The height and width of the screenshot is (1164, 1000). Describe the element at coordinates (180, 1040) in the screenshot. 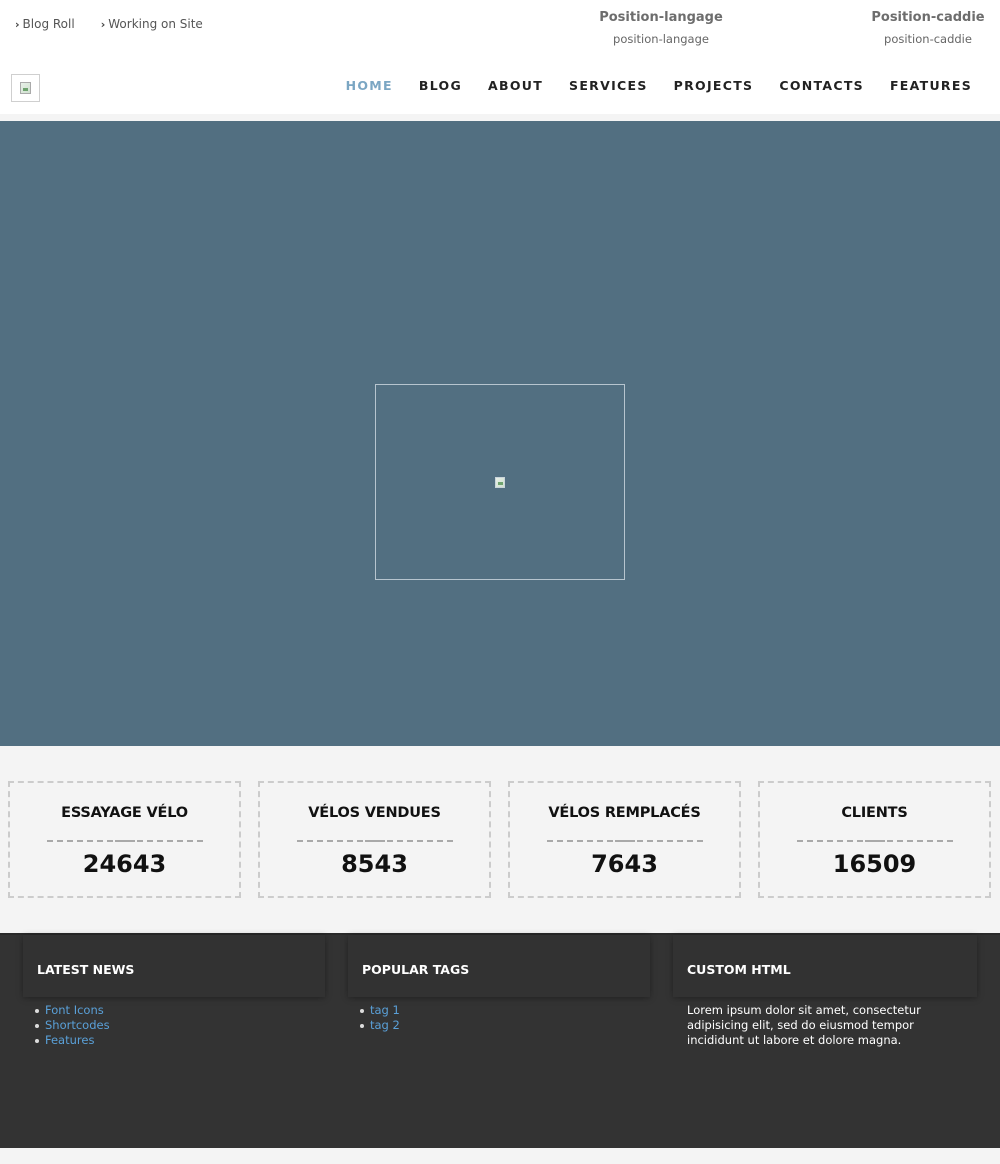

I see `latest-news-link-features: Features` at that location.